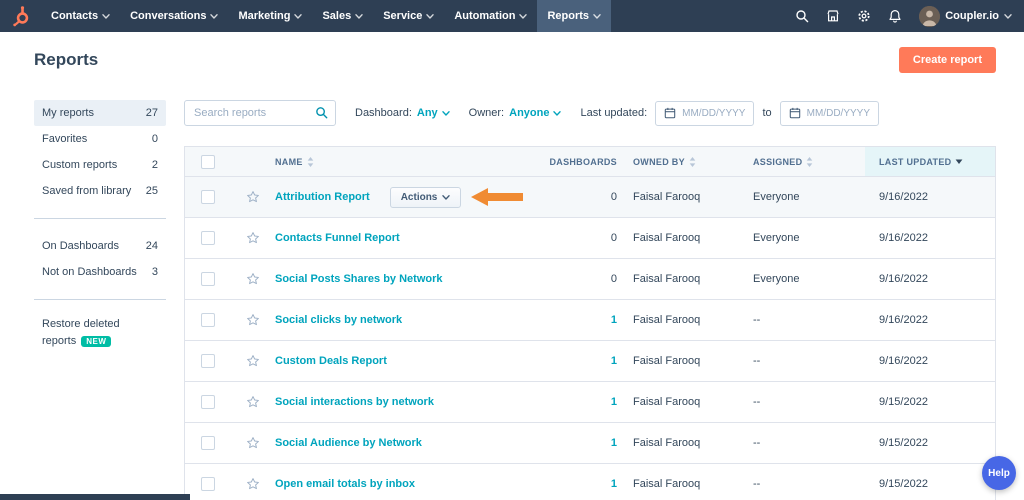 Image resolution: width=1024 pixels, height=500 pixels. What do you see at coordinates (338, 320) in the screenshot?
I see `report-name-link: Social clicks by network` at bounding box center [338, 320].